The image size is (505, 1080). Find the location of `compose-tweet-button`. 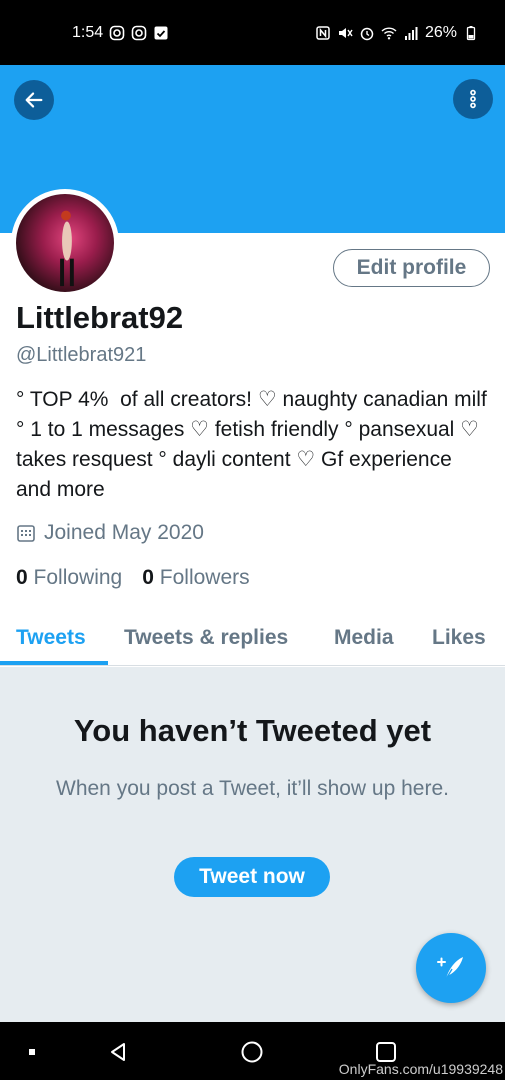

compose-tweet-button is located at coordinates (451, 968).